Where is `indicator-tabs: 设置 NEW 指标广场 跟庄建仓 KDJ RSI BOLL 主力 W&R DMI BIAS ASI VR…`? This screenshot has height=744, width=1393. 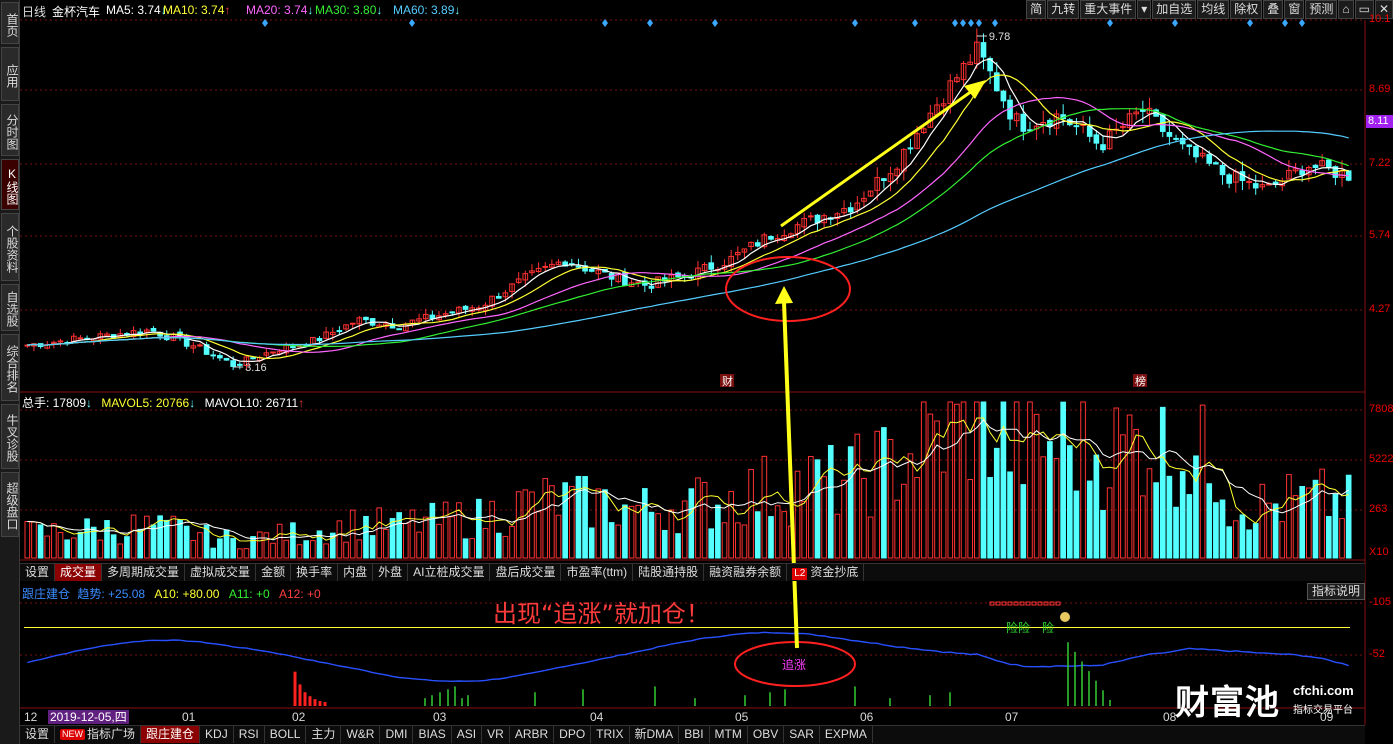 indicator-tabs: 设置 NEW 指标广场 跟庄建仓 KDJ RSI BOLL 主力 W&R DMI BIAS ASI VR… is located at coordinates (692, 734).